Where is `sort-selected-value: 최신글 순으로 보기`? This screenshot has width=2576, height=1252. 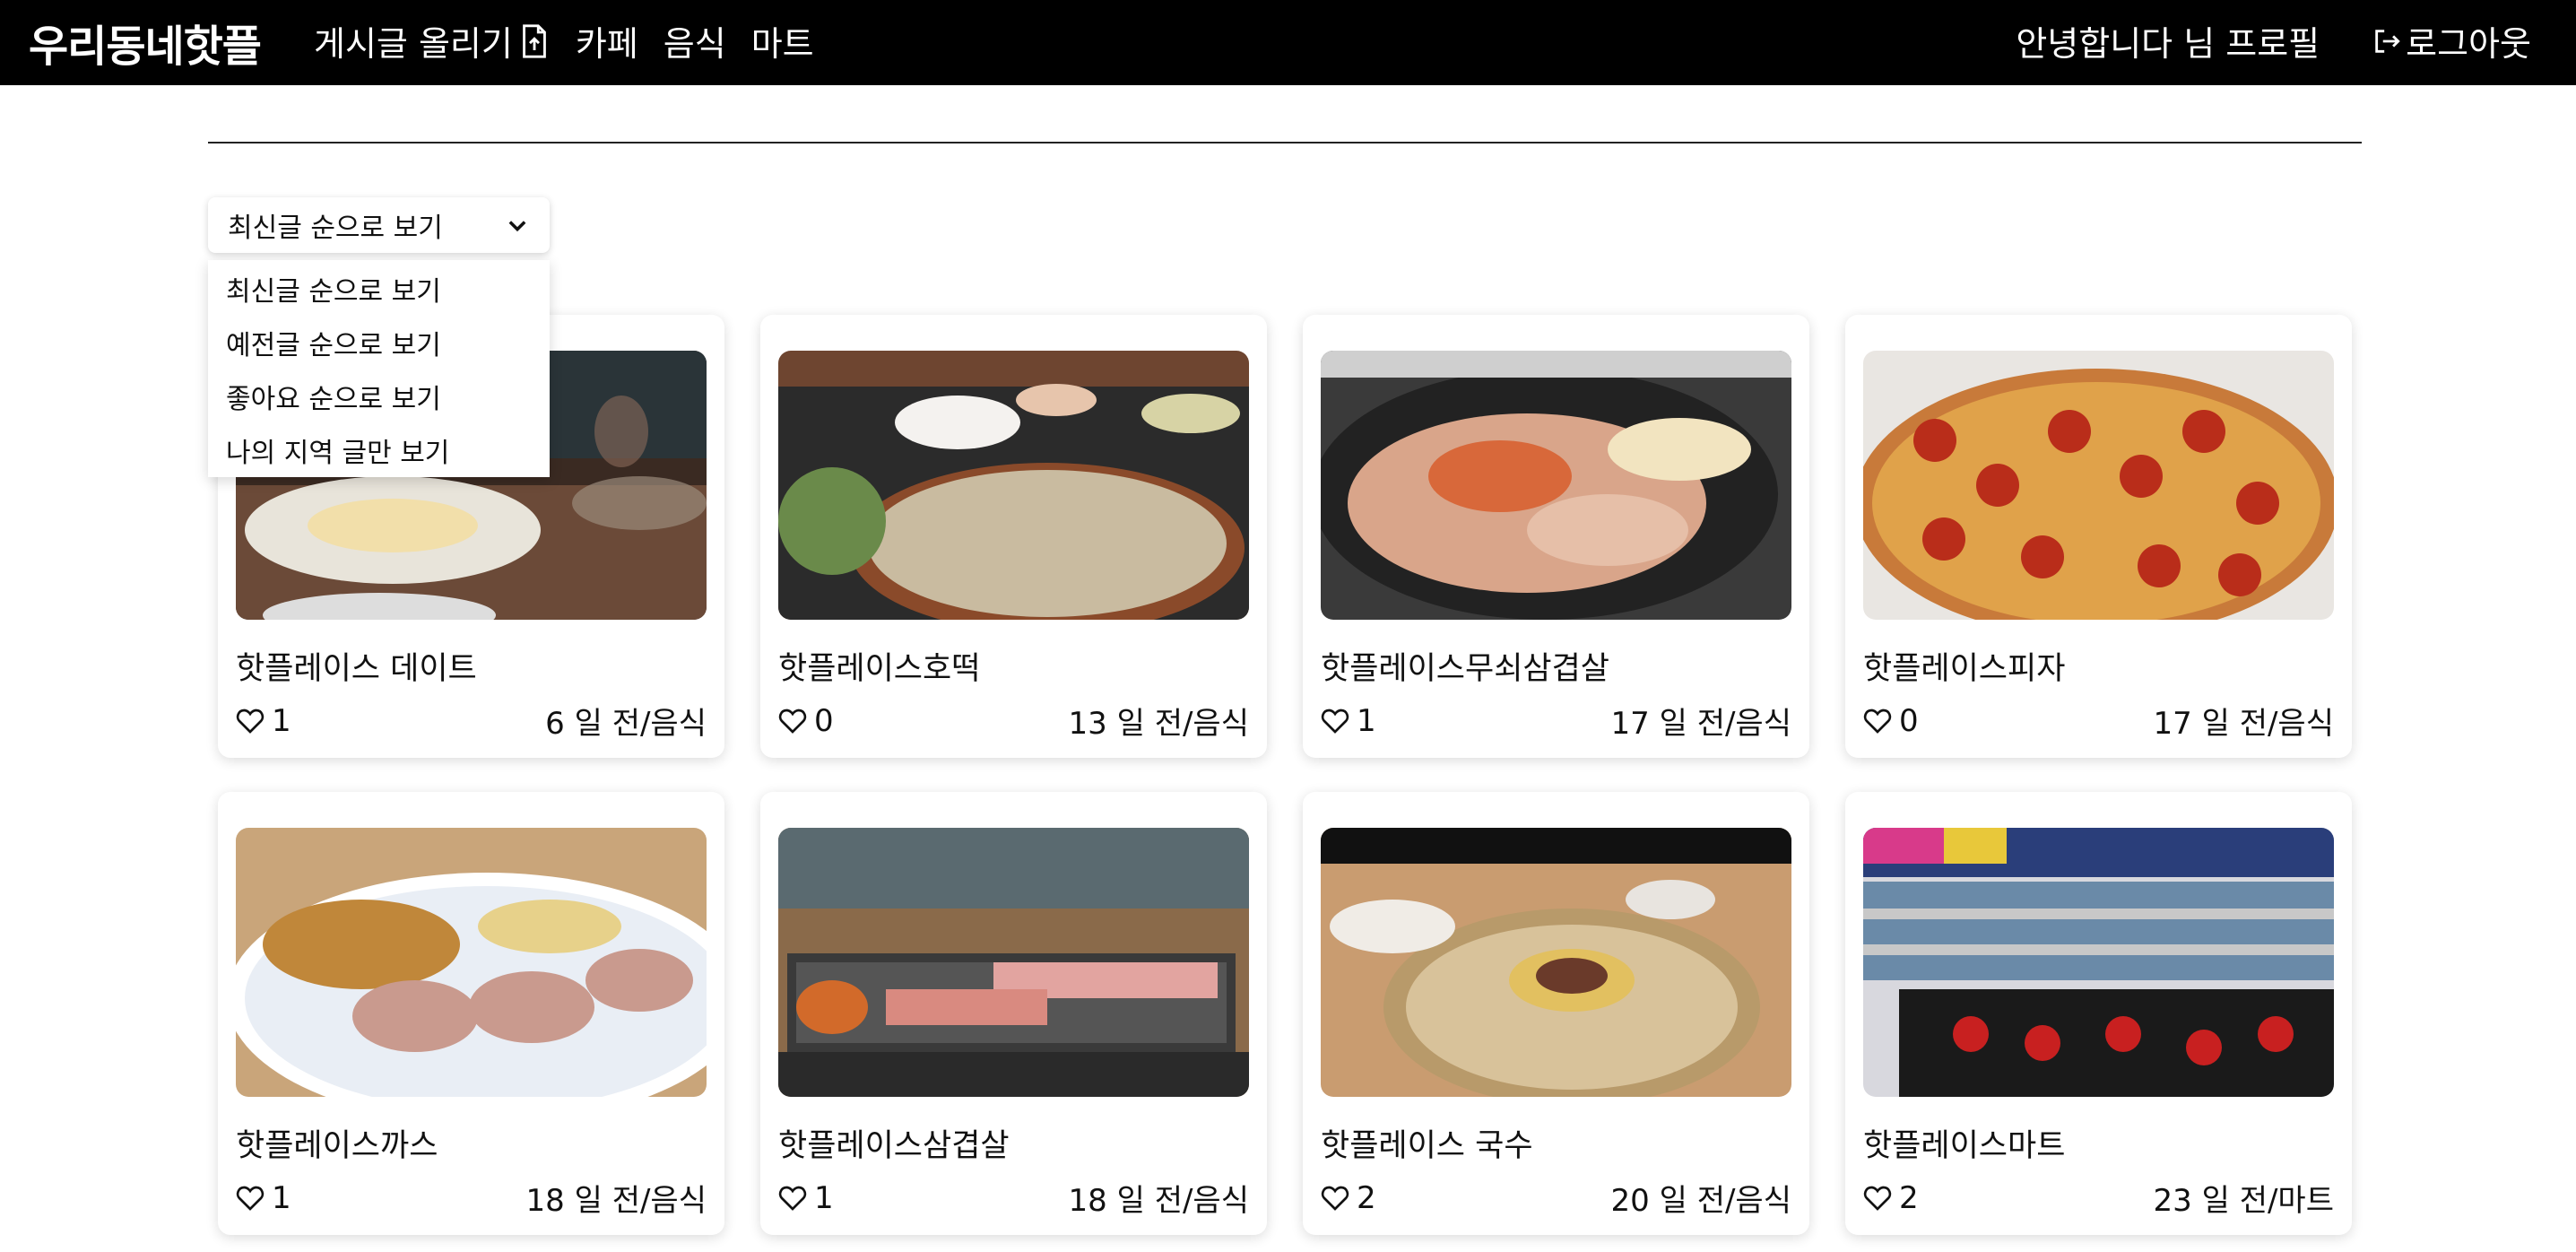
sort-selected-value: 최신글 순으로 보기 is located at coordinates (335, 228).